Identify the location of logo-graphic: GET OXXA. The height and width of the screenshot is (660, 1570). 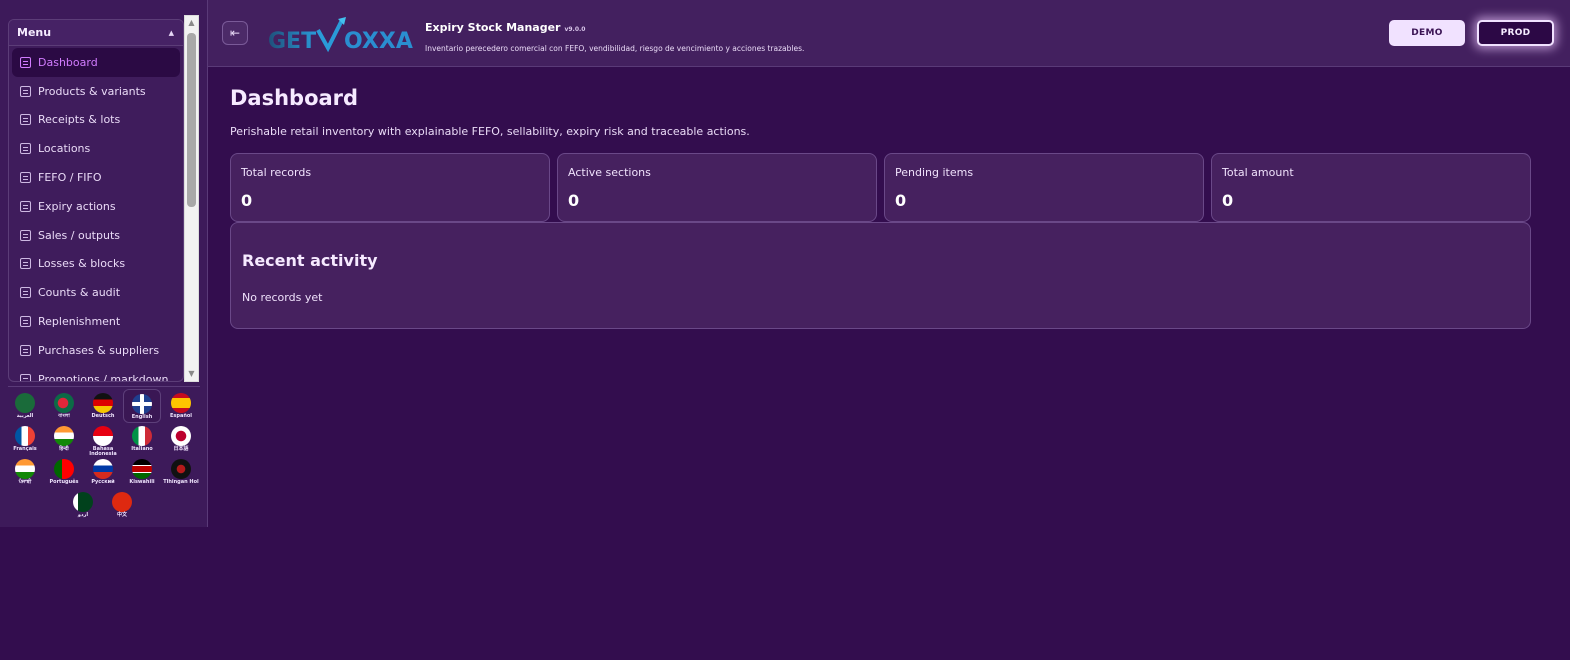
(340, 35).